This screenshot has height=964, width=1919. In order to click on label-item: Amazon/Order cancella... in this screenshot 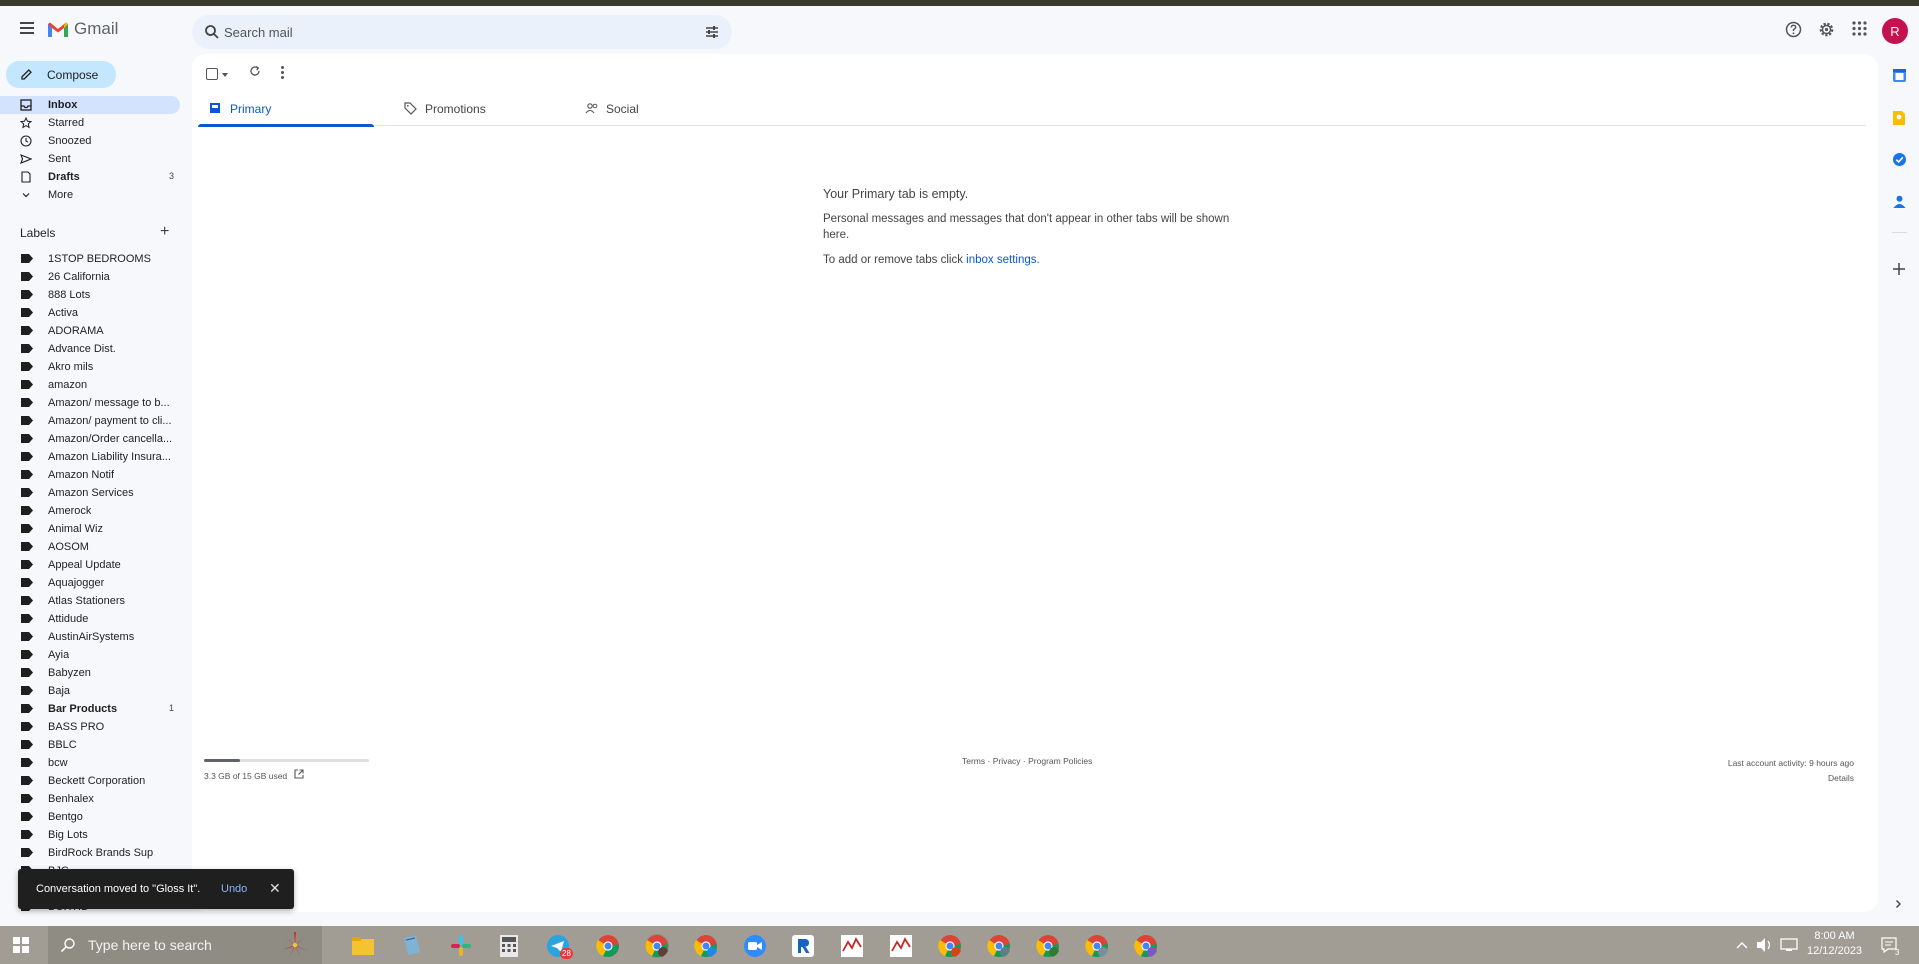, I will do `click(90, 439)`.